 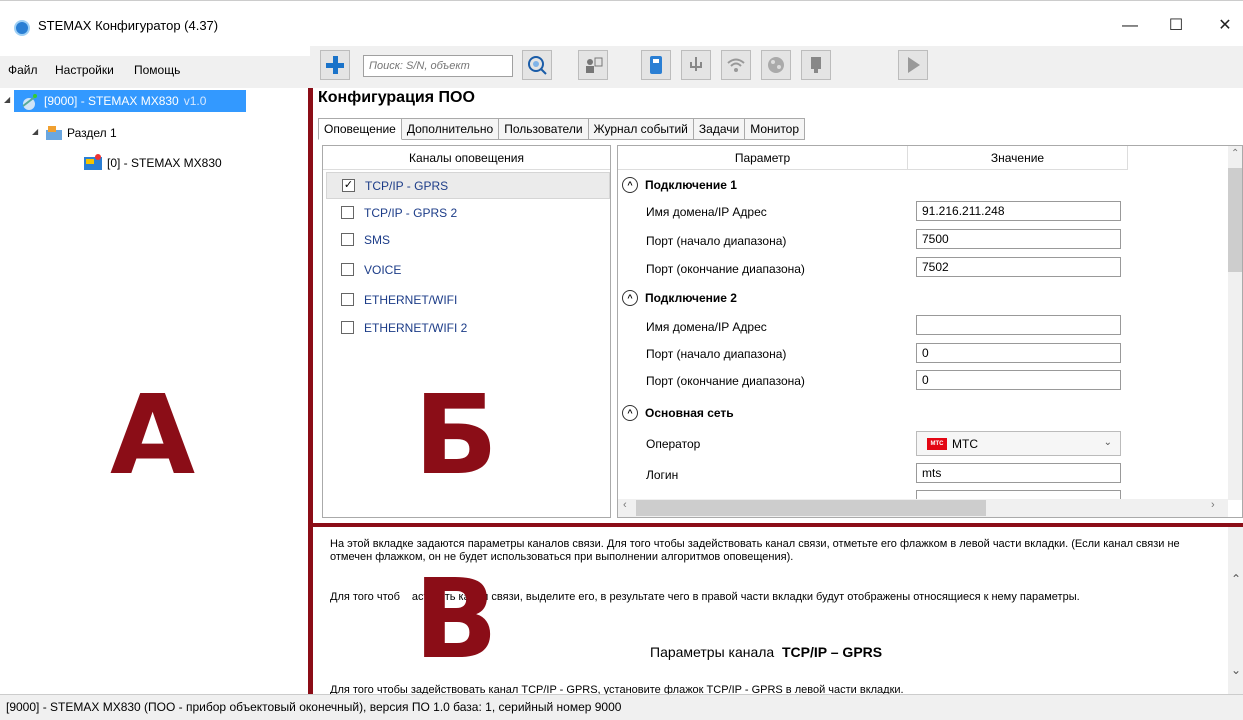 I want to click on channel-item-ethernet-wifi-2: ETHERNET/WIFI 2, so click(x=468, y=327).